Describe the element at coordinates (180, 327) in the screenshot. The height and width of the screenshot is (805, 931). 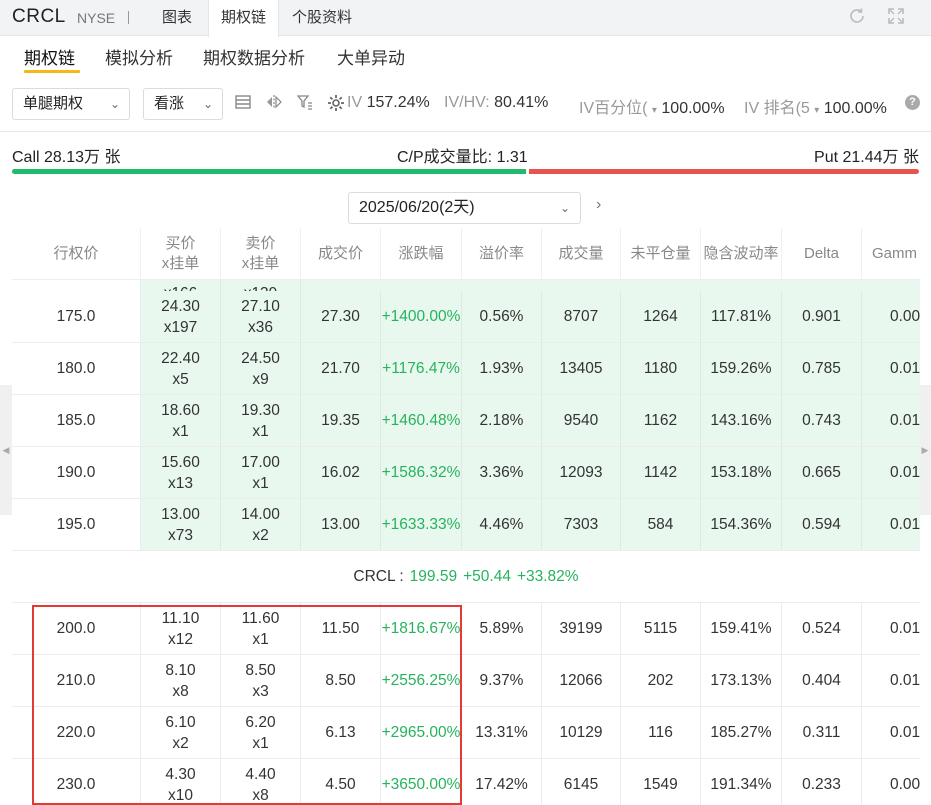
I see `size-value: x197` at that location.